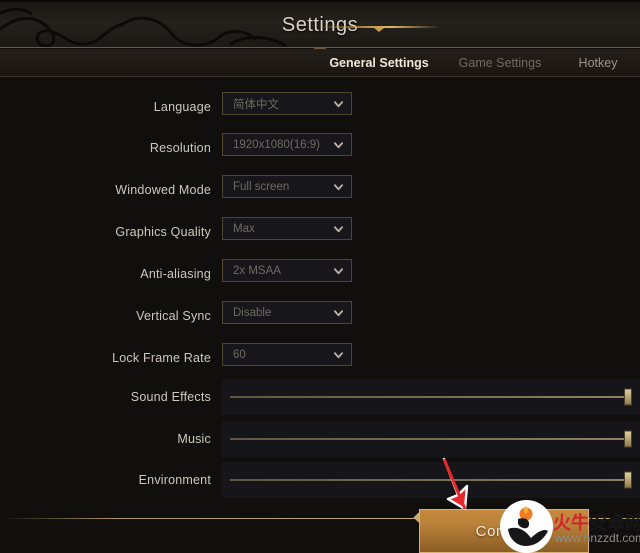  I want to click on slider-music, so click(431, 439).